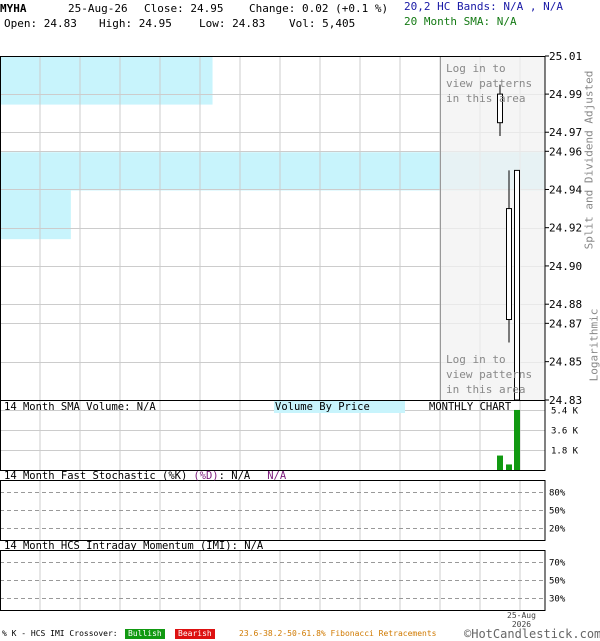 The height and width of the screenshot is (641, 600). Describe the element at coordinates (565, 94) in the screenshot. I see `price-tick-label: 24.99` at that location.